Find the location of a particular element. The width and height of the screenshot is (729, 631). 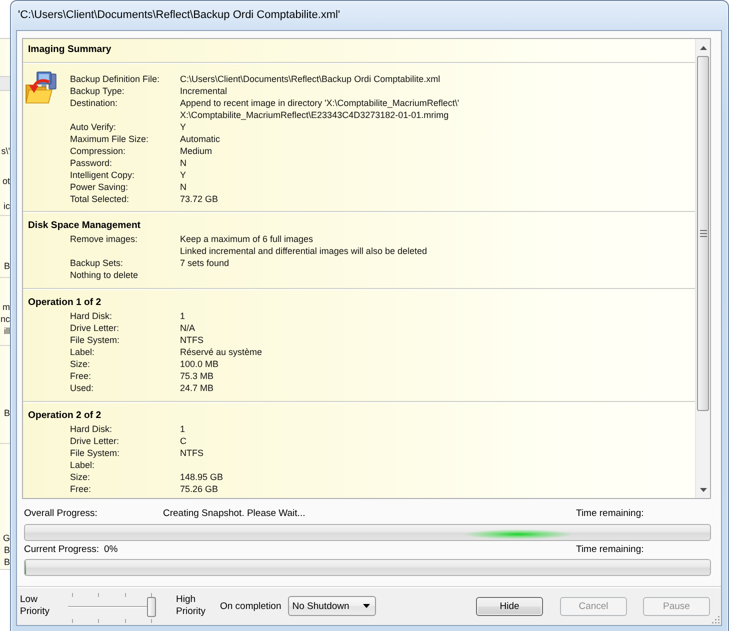

on-completion-label: On completion is located at coordinates (251, 606).